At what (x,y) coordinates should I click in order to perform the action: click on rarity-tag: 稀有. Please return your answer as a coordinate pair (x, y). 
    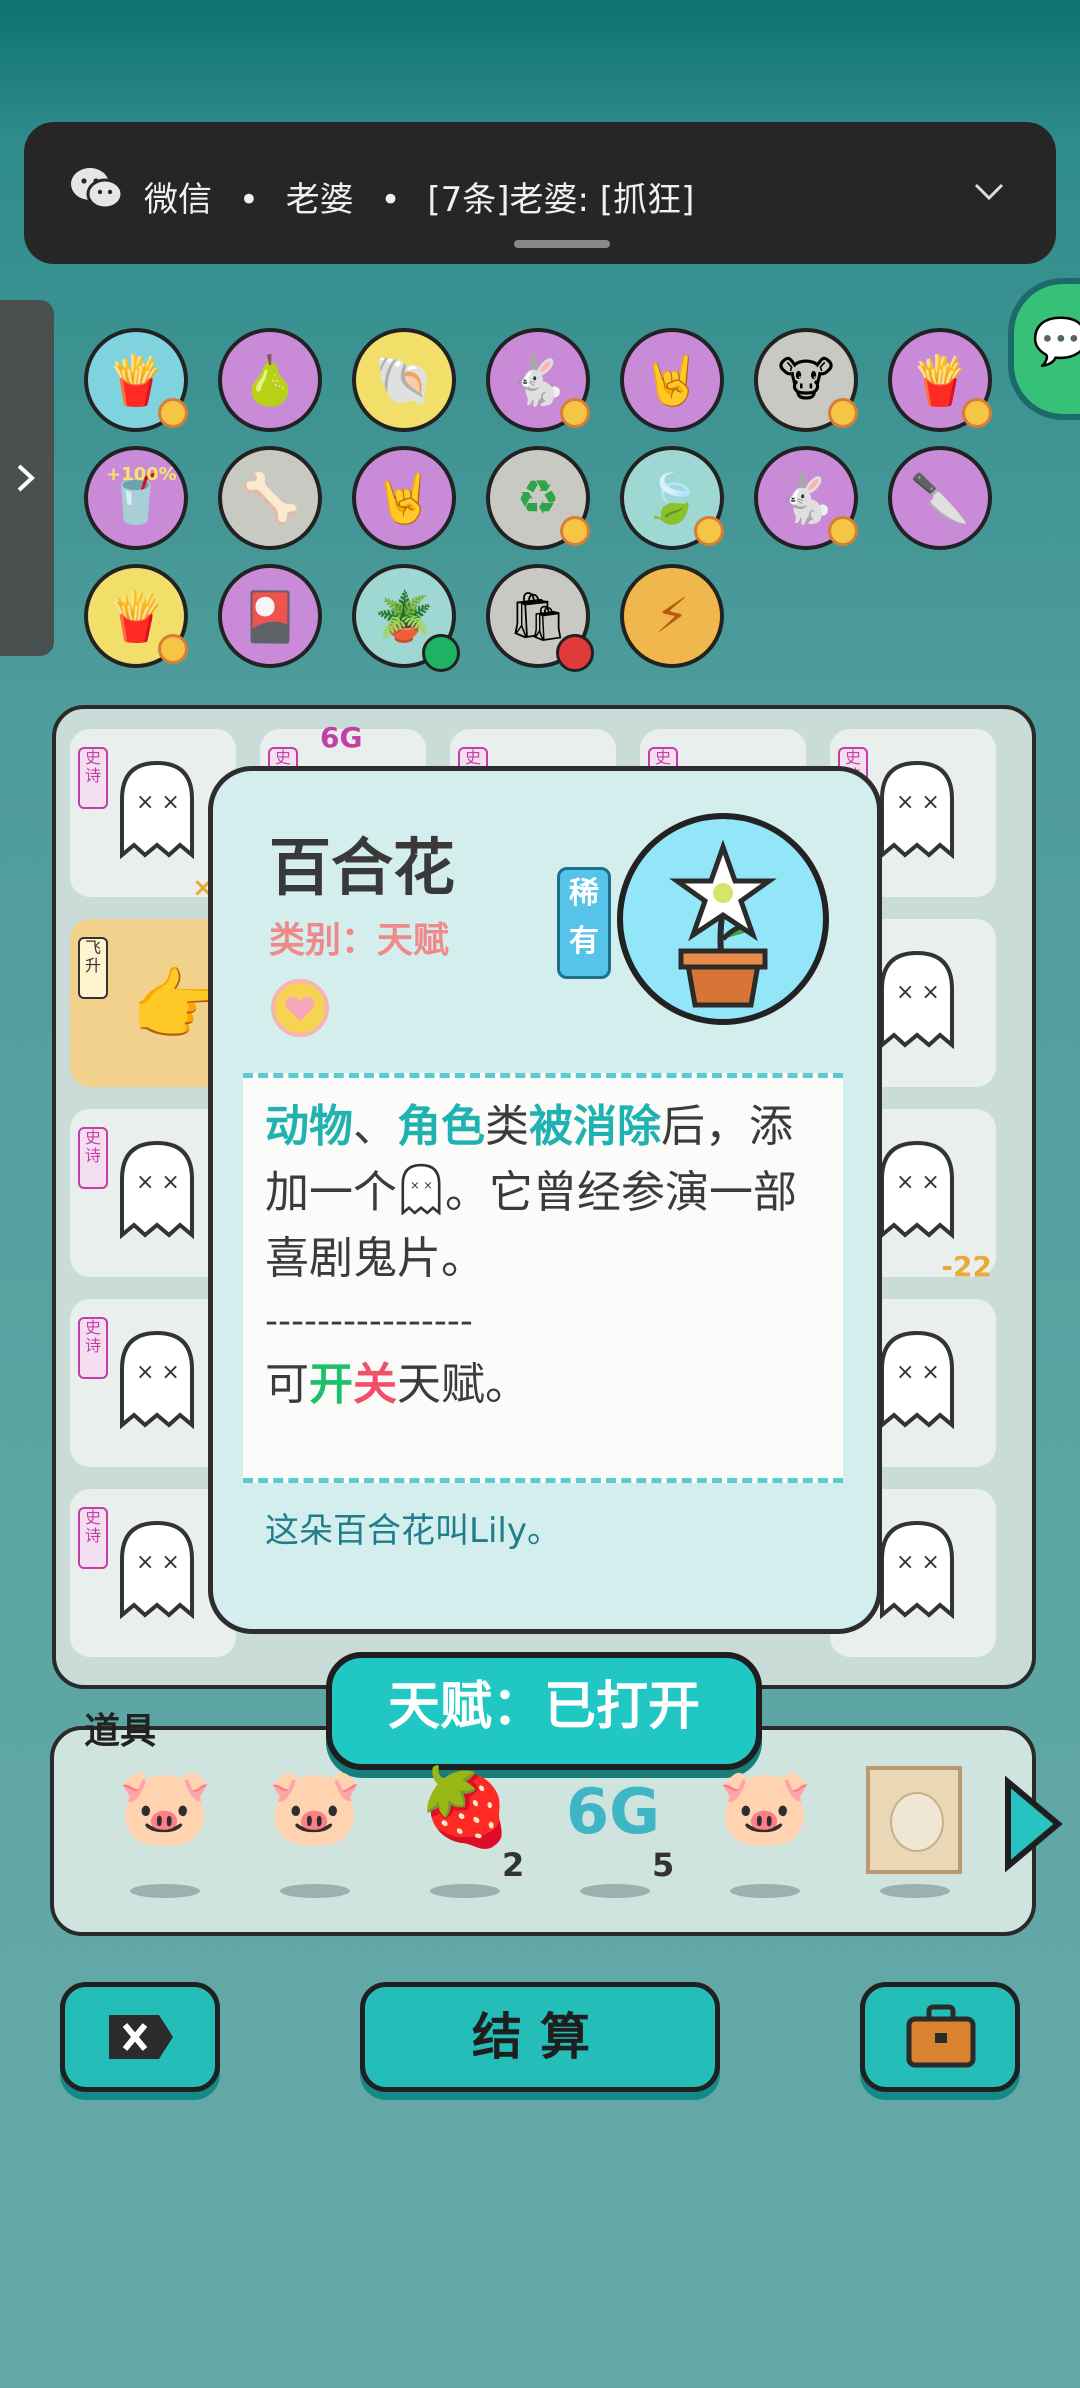
    Looking at the image, I should click on (584, 923).